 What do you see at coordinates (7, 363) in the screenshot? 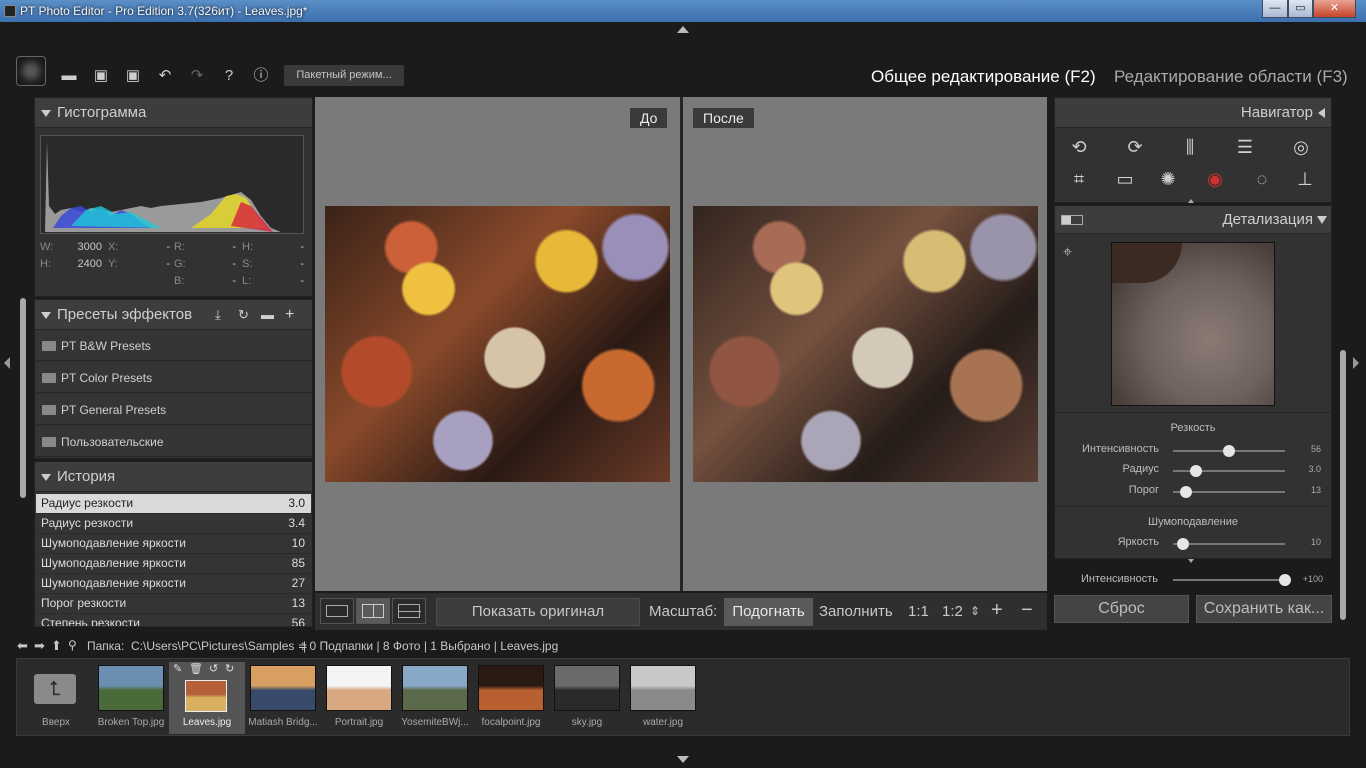
I see `collapse-left-icon` at bounding box center [7, 363].